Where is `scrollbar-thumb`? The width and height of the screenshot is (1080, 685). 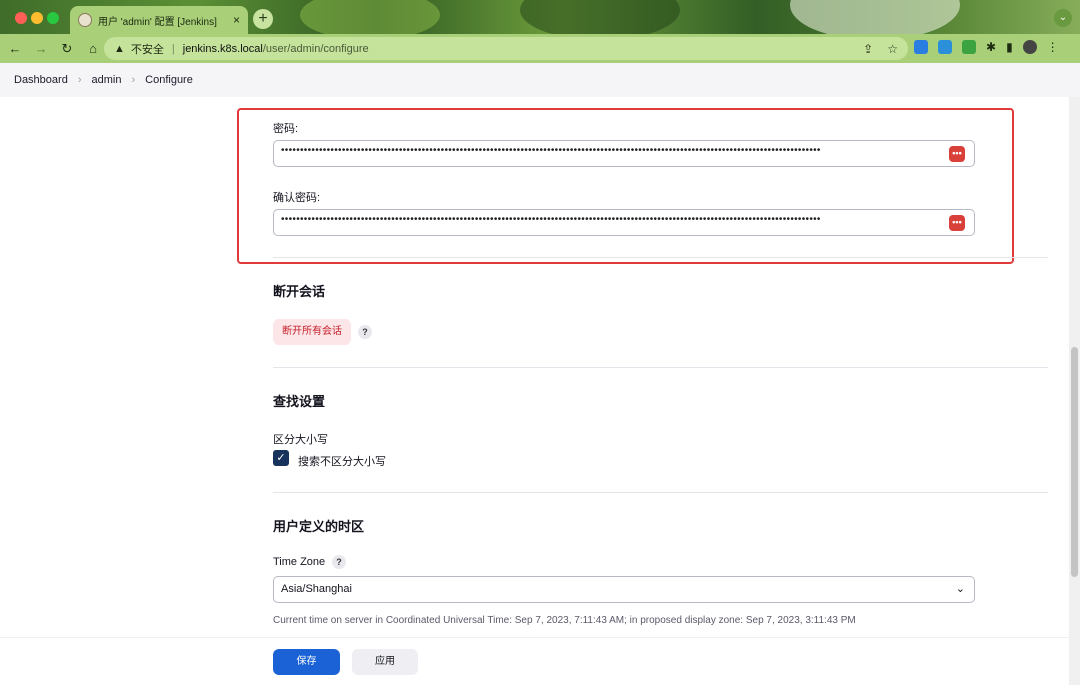 scrollbar-thumb is located at coordinates (1074, 462).